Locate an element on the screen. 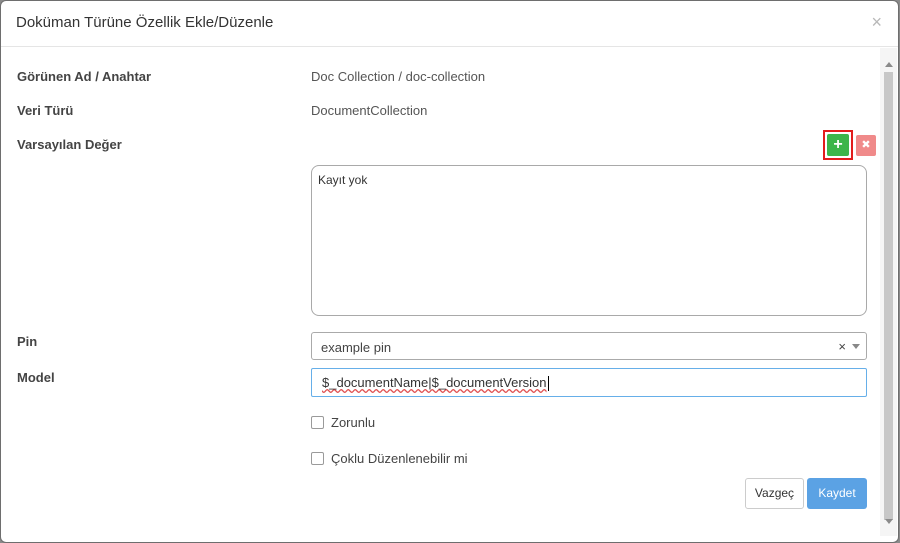 The image size is (900, 543). model-input-value: $_documentName|$_documentVersion is located at coordinates (434, 382).